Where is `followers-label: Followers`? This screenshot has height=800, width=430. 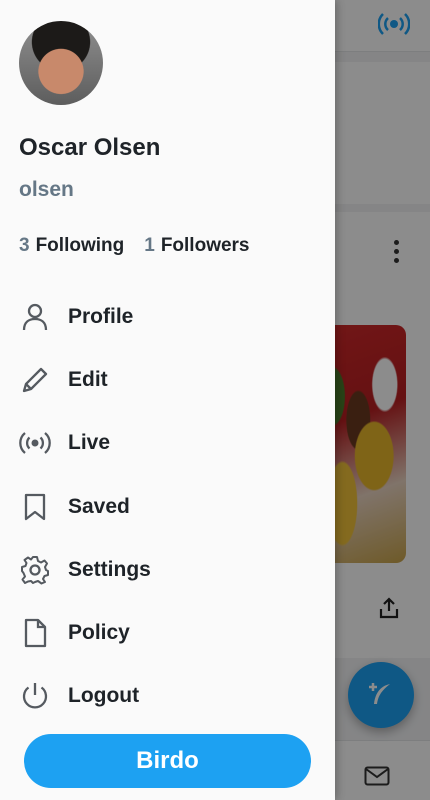
followers-label: Followers is located at coordinates (205, 246).